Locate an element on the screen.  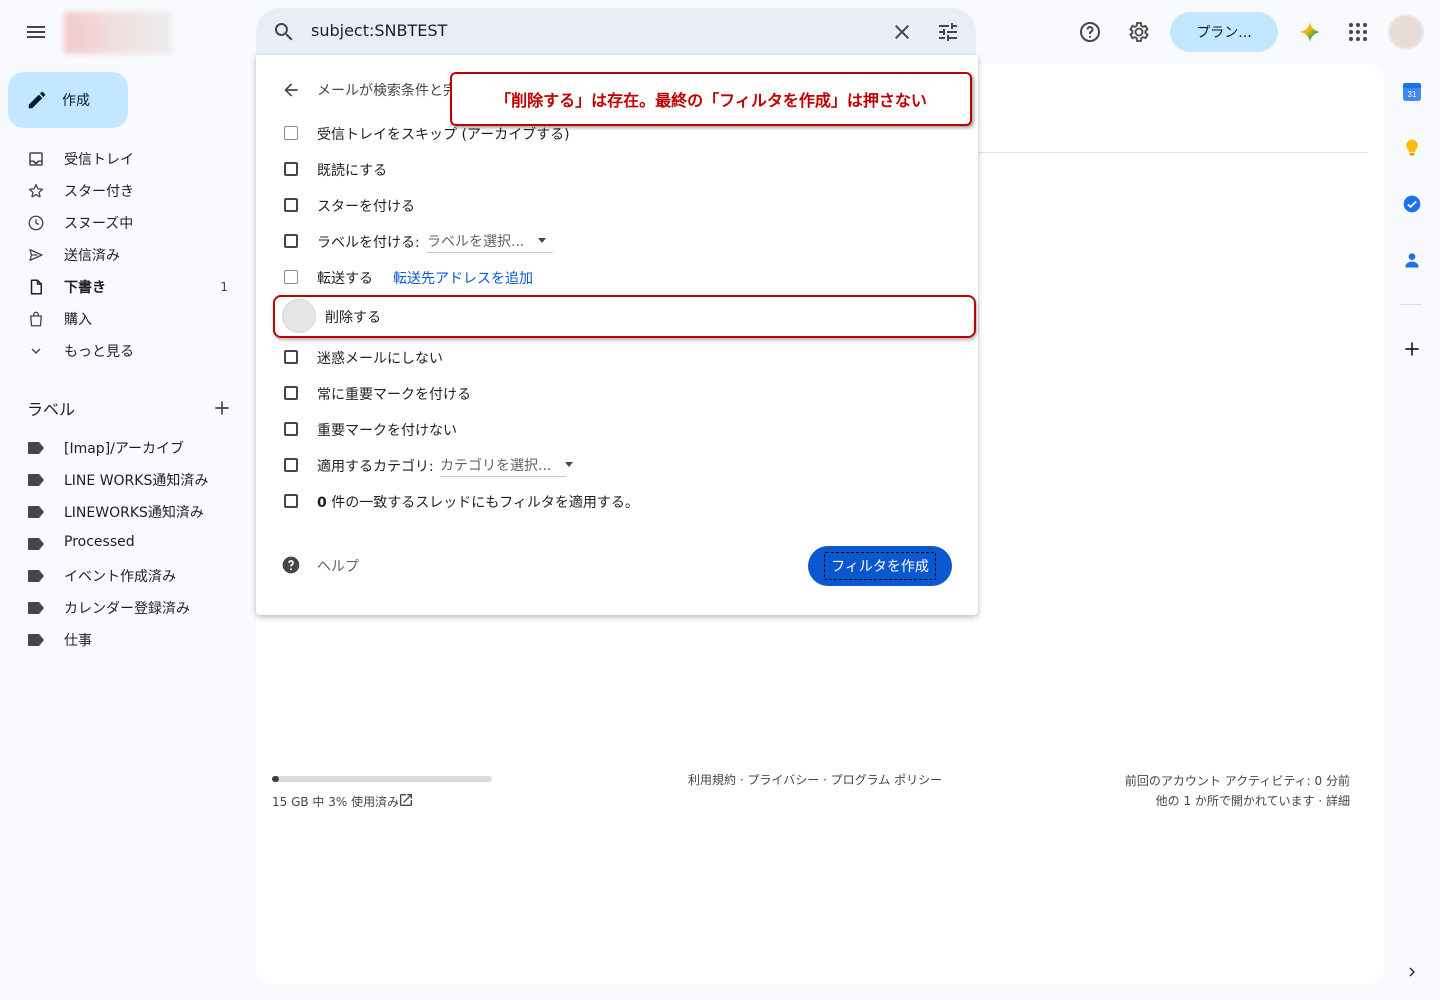
label-item: LINE WORKS通知済み is located at coordinates (128, 480).